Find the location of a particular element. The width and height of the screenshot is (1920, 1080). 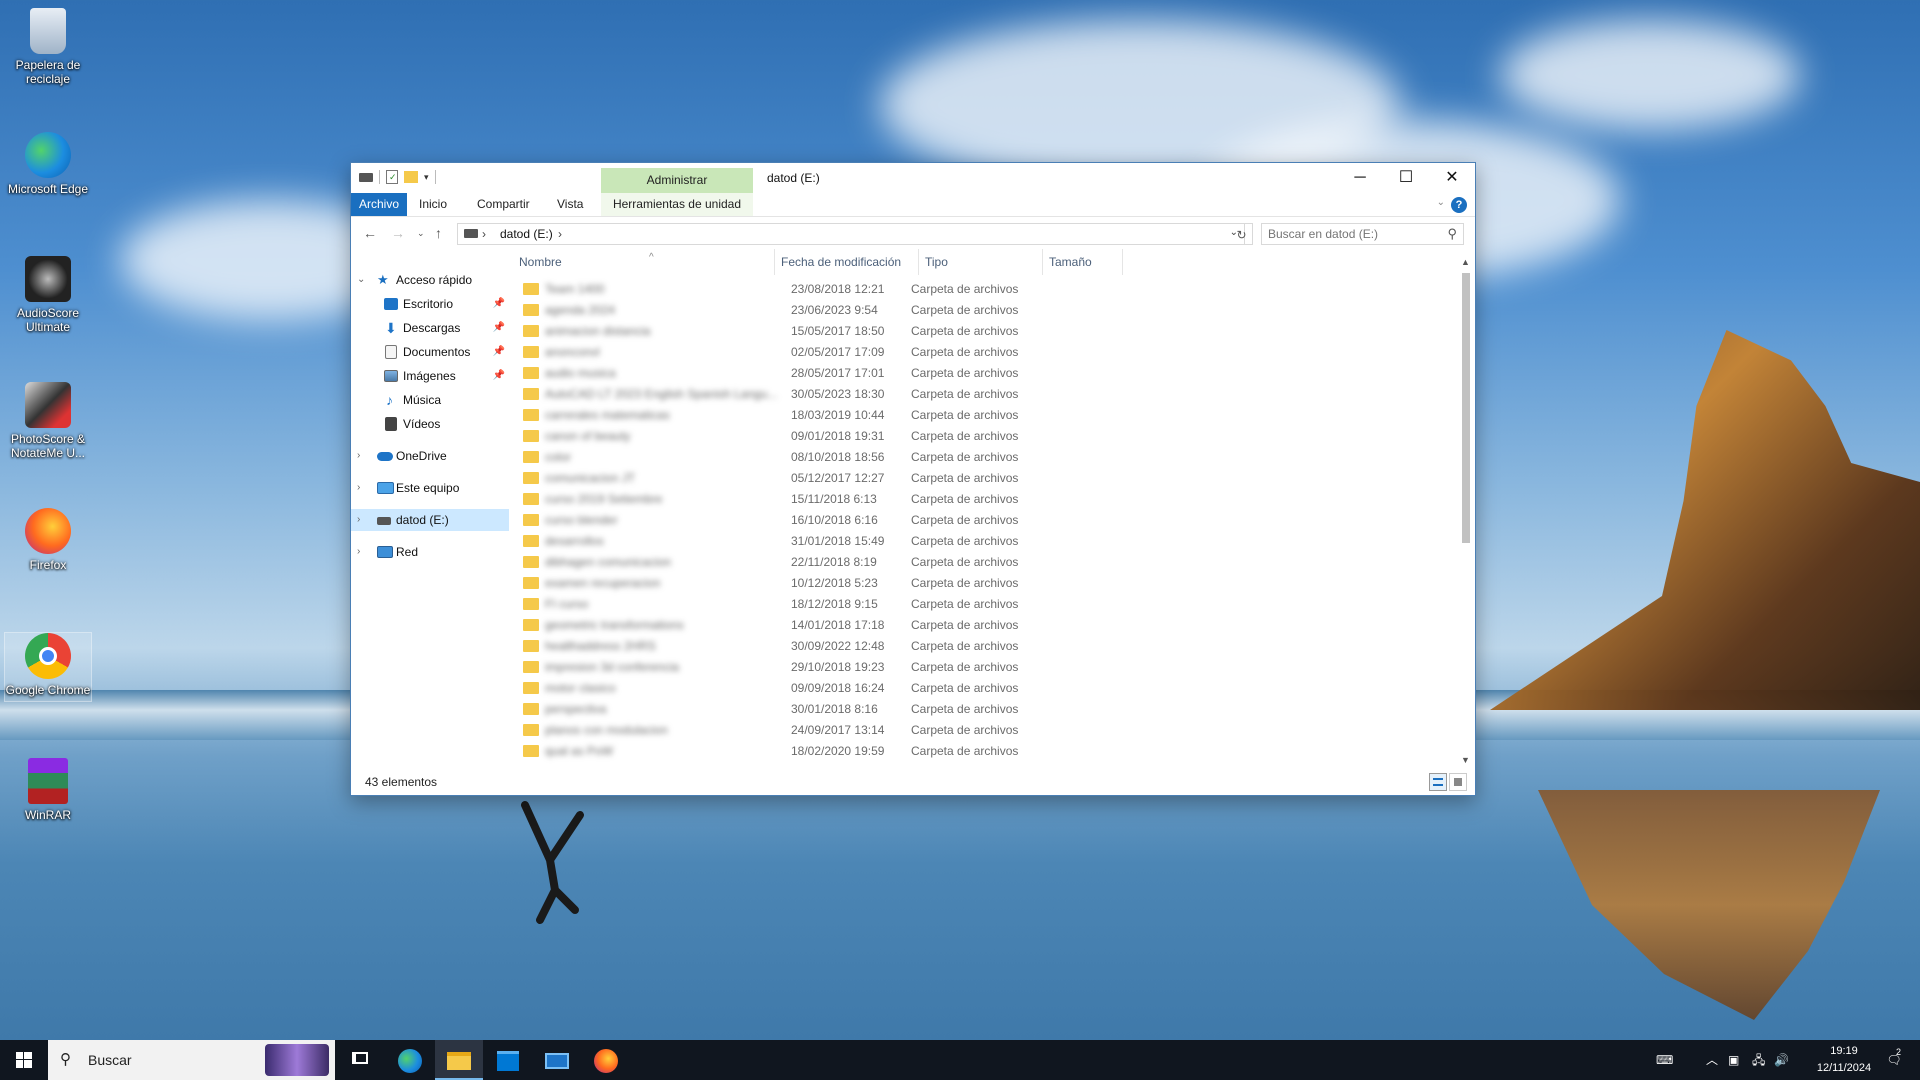

notification-center-button: 🗨 2 is located at coordinates (1894, 1060).